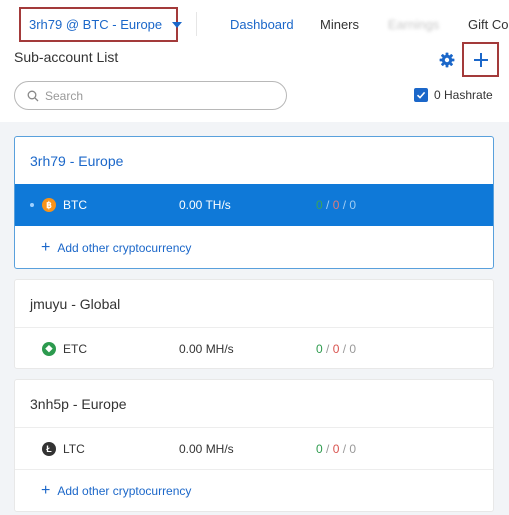 The image size is (509, 515). Describe the element at coordinates (78, 404) in the screenshot. I see `subaccount-name: 3nh5p - Europe` at that location.